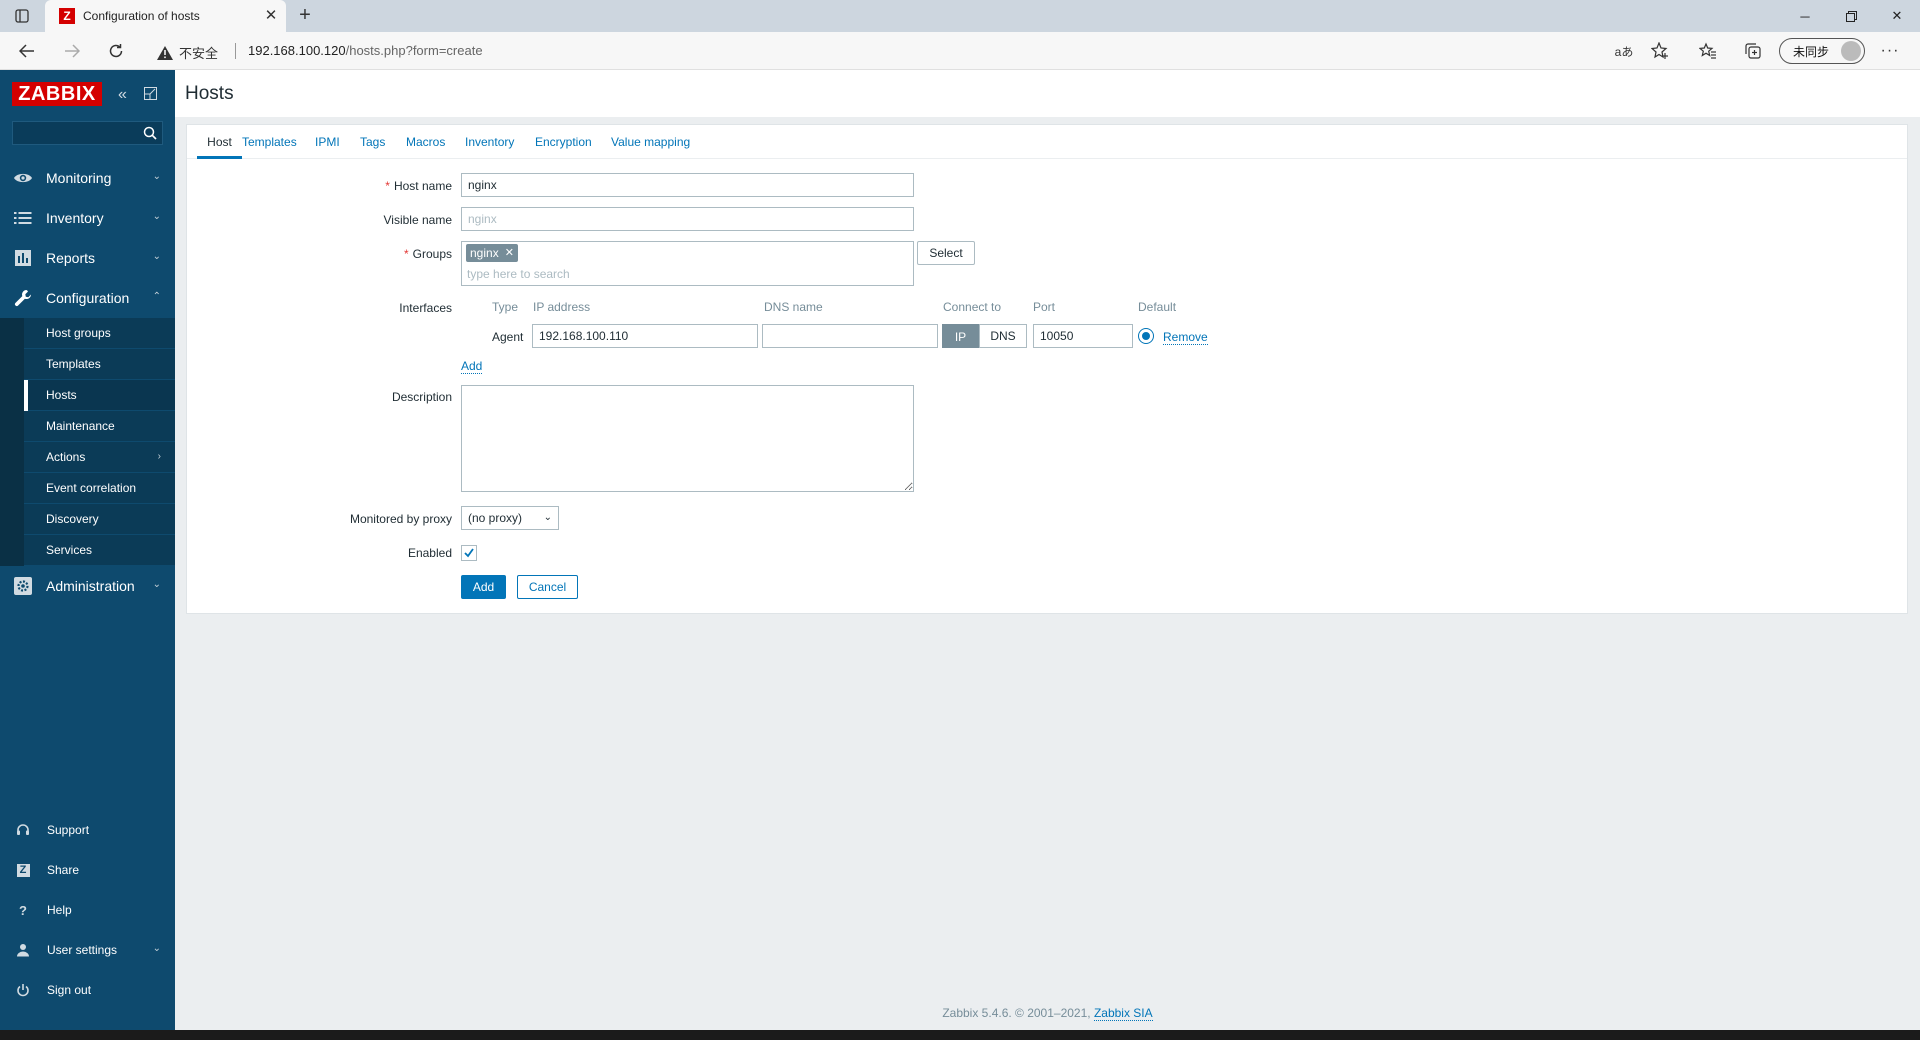  What do you see at coordinates (27, 51) in the screenshot?
I see `back-icon` at bounding box center [27, 51].